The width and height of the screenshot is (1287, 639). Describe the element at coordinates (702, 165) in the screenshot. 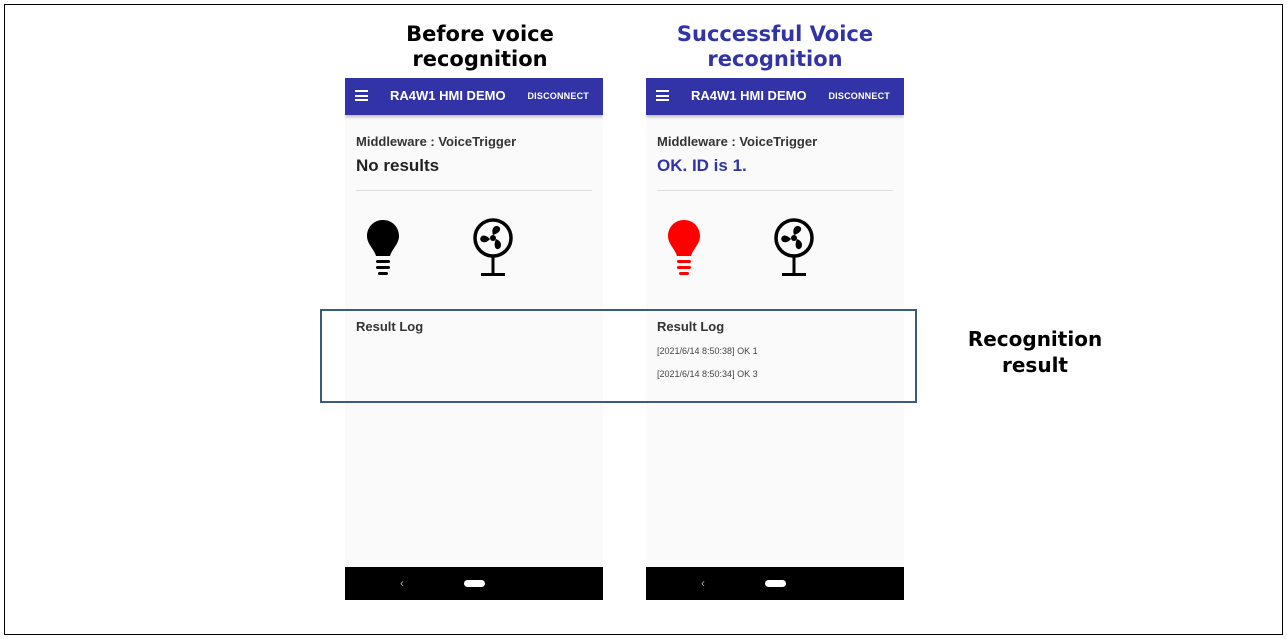

I see `status-text: OK. ID is 1.` at that location.